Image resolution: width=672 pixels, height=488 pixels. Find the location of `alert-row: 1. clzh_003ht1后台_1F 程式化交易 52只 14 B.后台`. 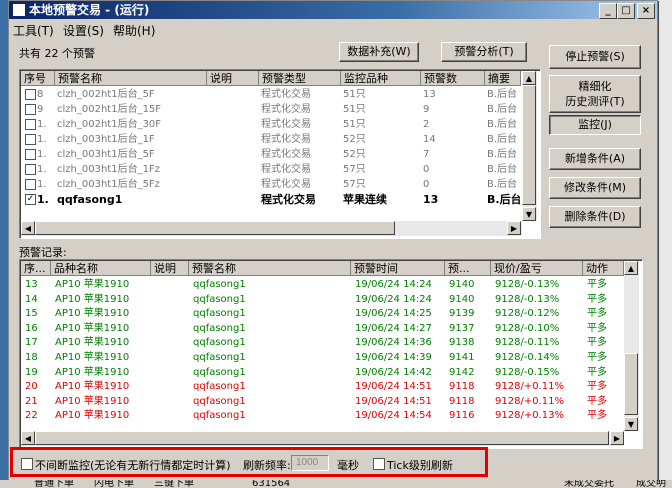

alert-row: 1. clzh_003ht1后台_1F 程式化交易 52只 14 B.后台 is located at coordinates (271, 139).